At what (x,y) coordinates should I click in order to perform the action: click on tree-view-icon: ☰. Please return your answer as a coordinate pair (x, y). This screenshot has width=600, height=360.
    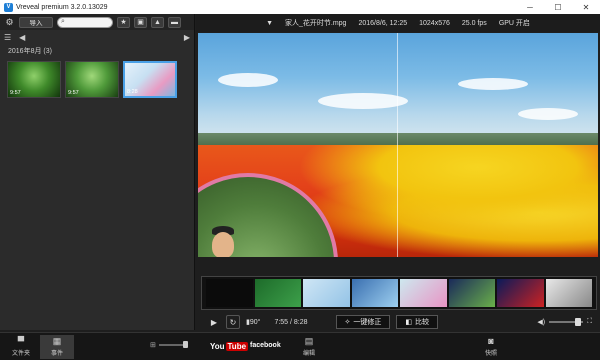
    Looking at the image, I should click on (7, 37).